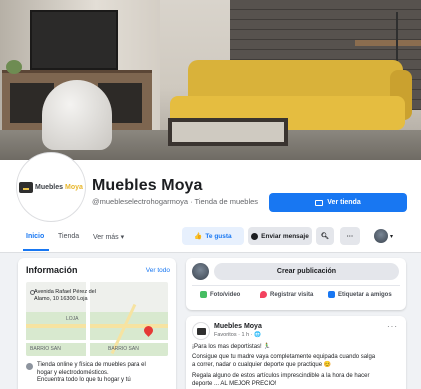 The image size is (421, 389). What do you see at coordinates (65, 292) in the screenshot?
I see `address-line-1: Avenida Rafael Pérez del` at bounding box center [65, 292].